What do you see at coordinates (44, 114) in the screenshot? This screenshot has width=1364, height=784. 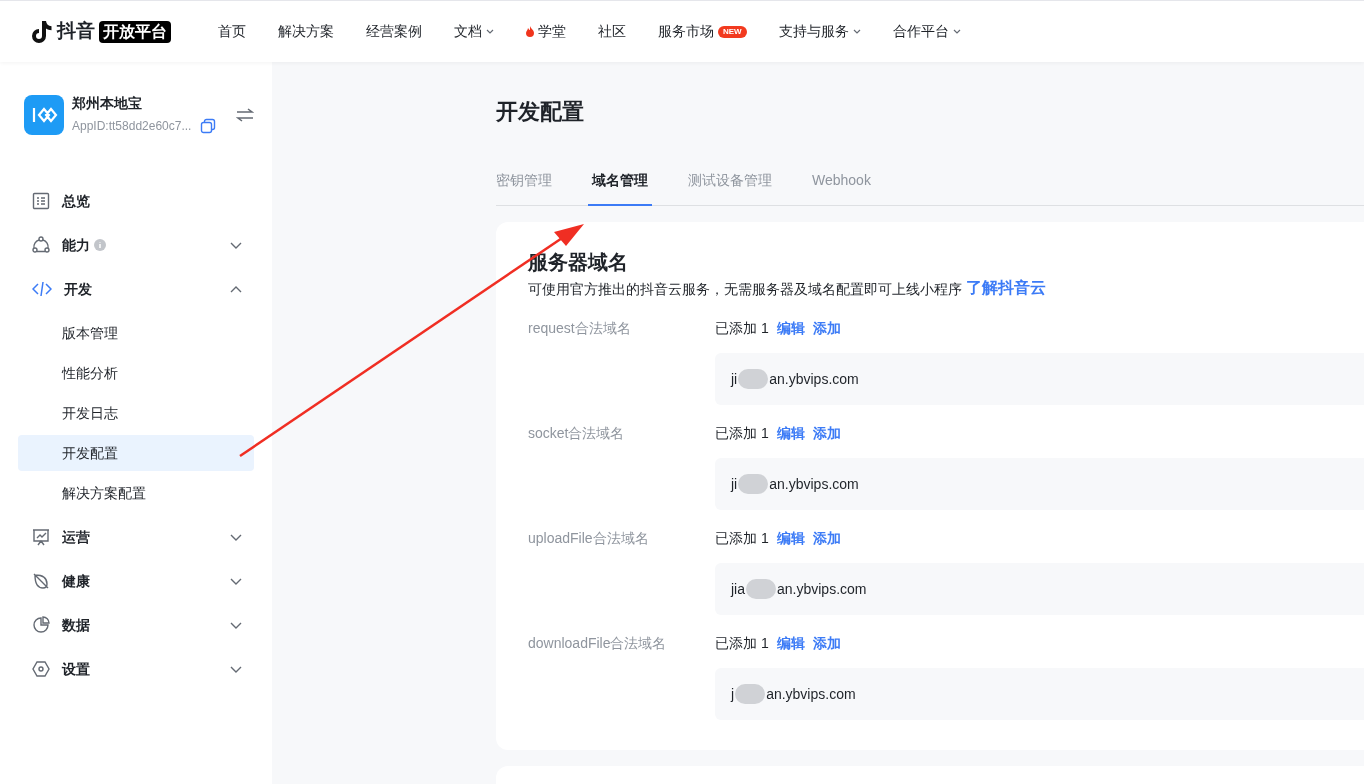 I see `rings-icon` at bounding box center [44, 114].